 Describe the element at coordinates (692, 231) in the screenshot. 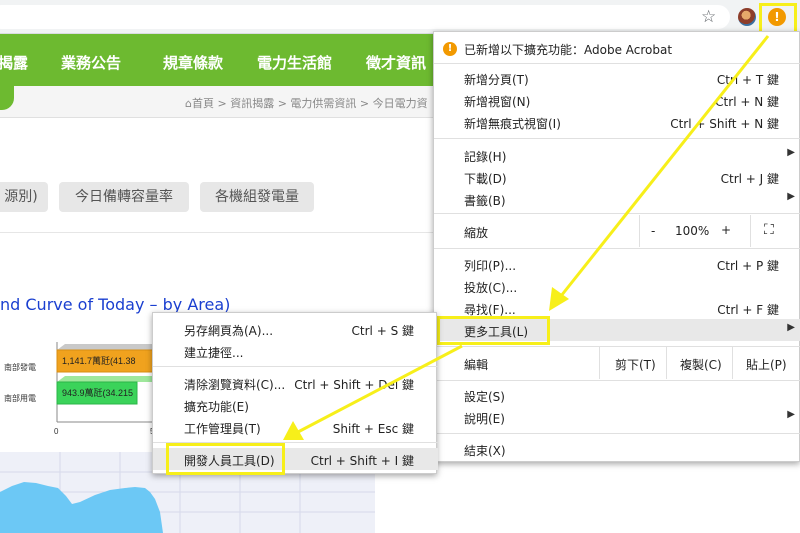

I see `zoom-level: 100%` at that location.